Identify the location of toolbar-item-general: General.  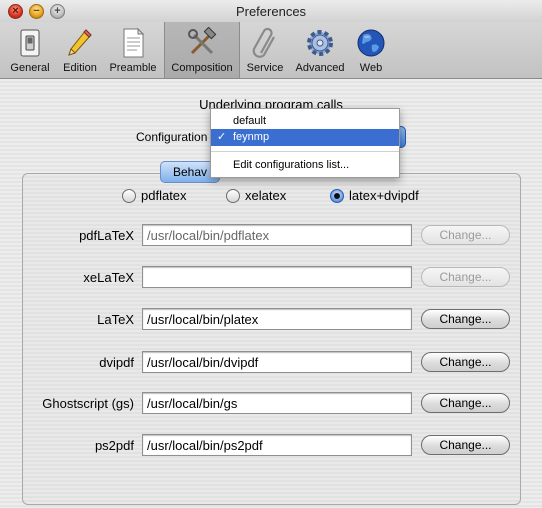
(30, 50).